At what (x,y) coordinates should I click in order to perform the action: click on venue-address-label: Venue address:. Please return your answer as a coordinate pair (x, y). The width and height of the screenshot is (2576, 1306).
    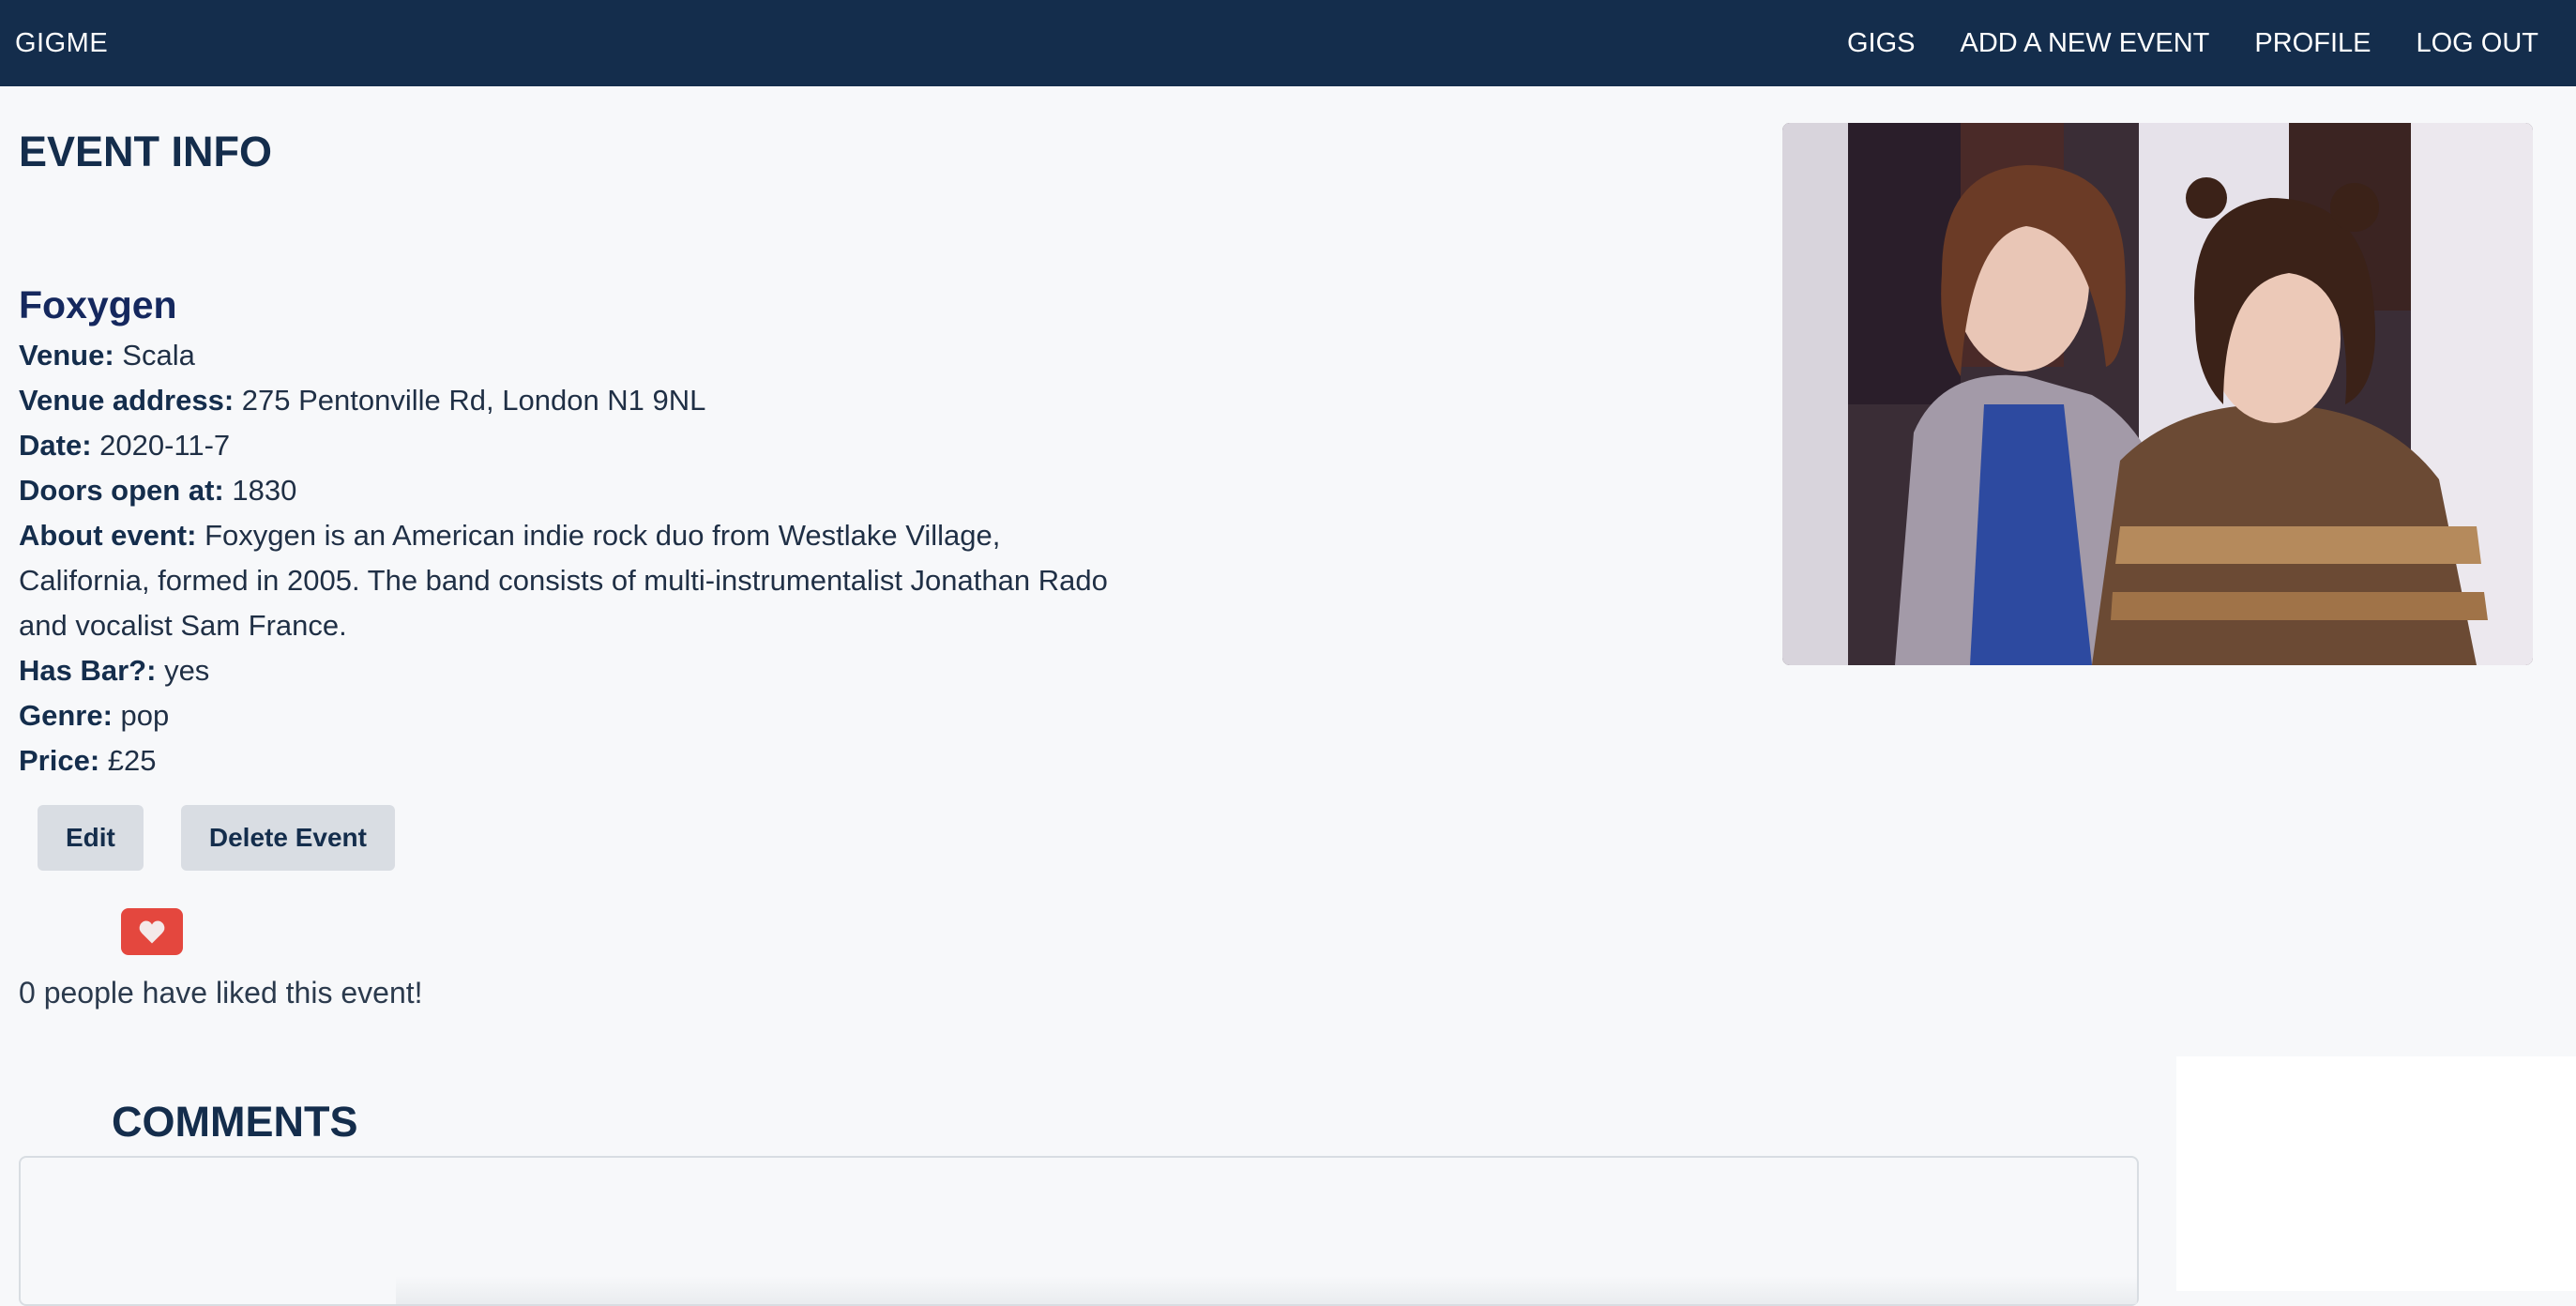
    Looking at the image, I should click on (127, 400).